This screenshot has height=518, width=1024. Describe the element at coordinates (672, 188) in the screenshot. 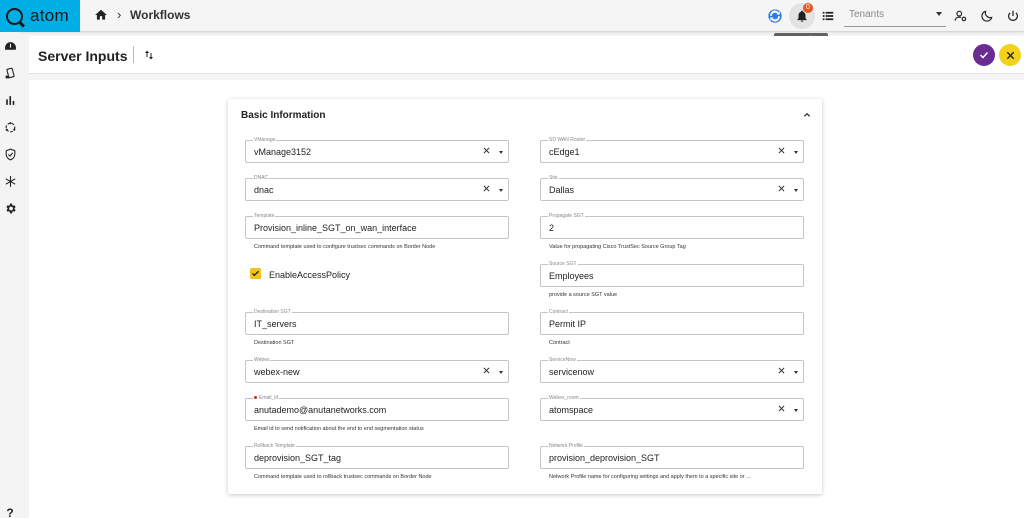

I see `site-select: Site Dallas` at that location.